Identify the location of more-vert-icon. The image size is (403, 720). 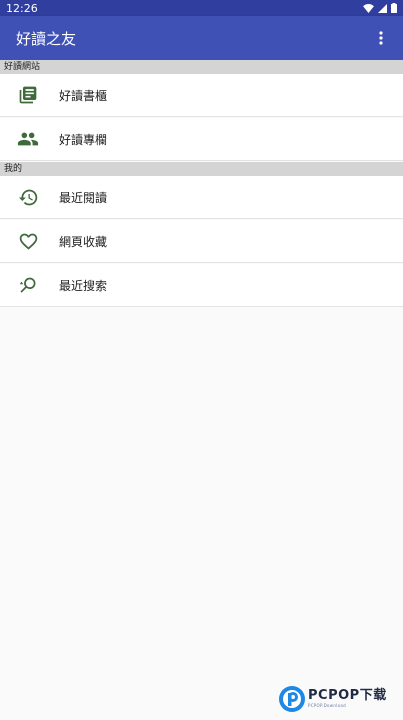
(381, 38).